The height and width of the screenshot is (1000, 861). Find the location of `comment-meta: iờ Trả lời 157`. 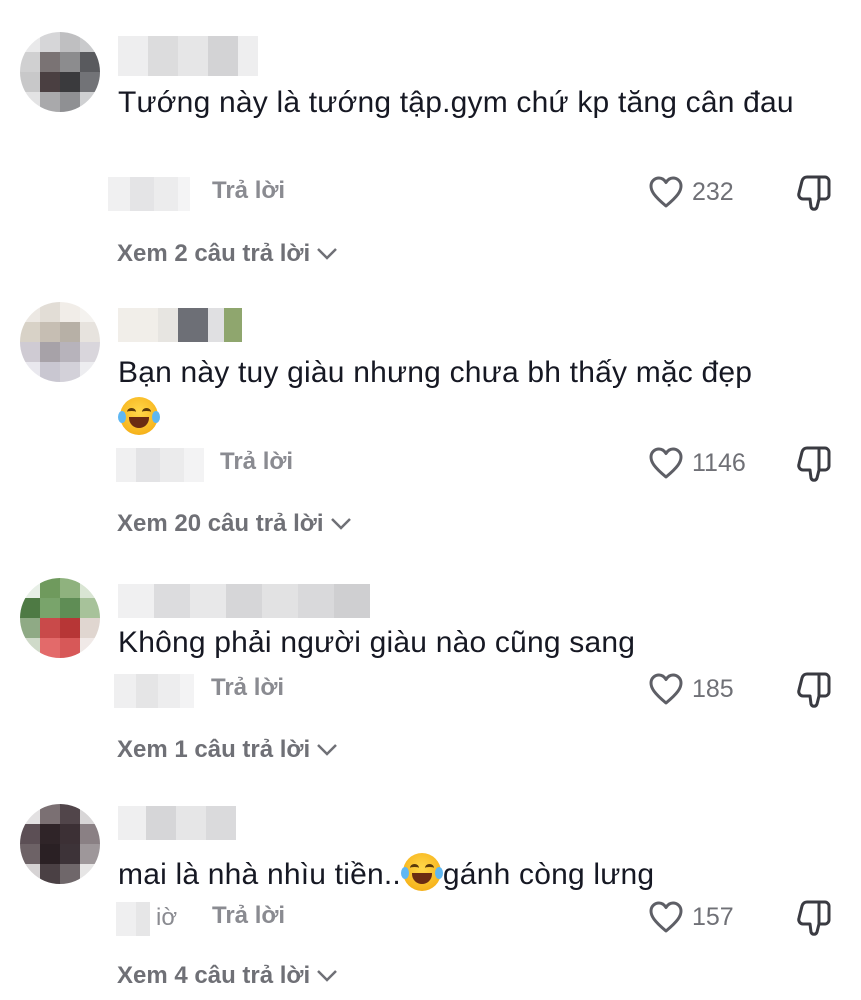

comment-meta: iờ Trả lời 157 is located at coordinates (430, 920).